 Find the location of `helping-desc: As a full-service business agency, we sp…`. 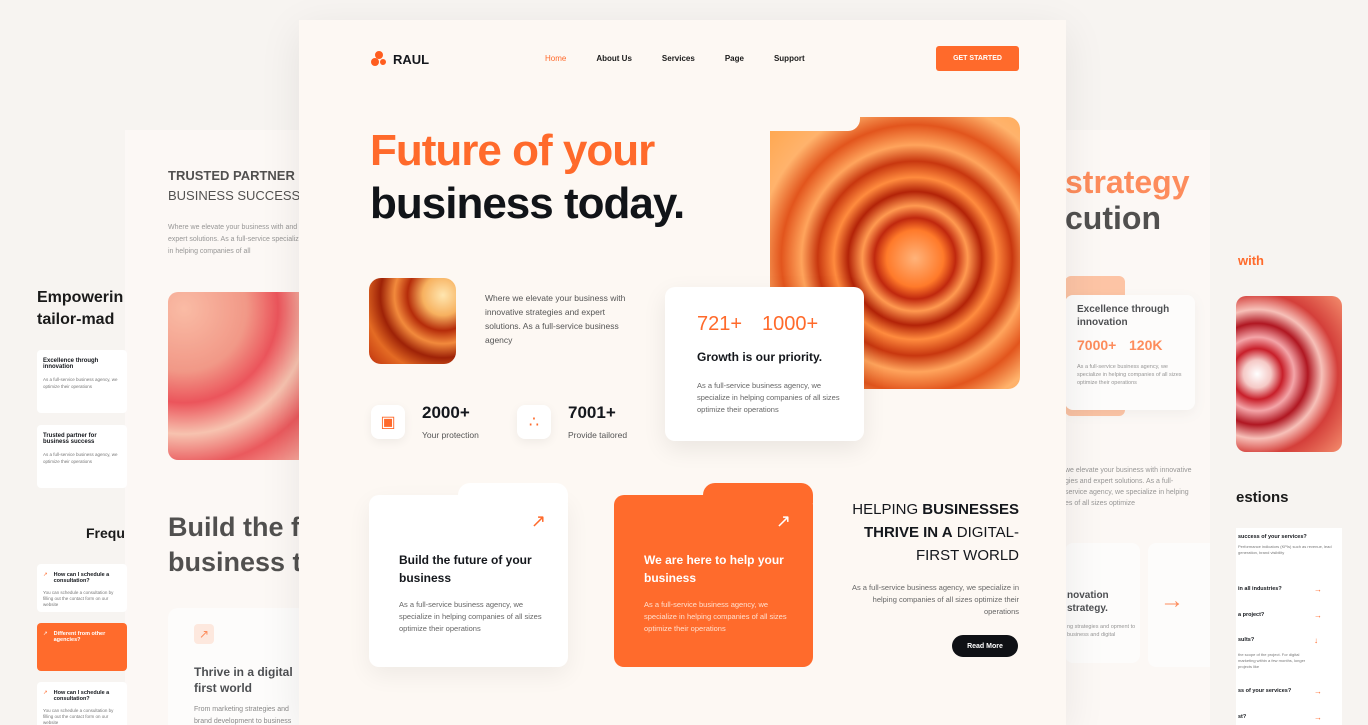

helping-desc: As a full-service business agency, we sp… is located at coordinates (935, 599).